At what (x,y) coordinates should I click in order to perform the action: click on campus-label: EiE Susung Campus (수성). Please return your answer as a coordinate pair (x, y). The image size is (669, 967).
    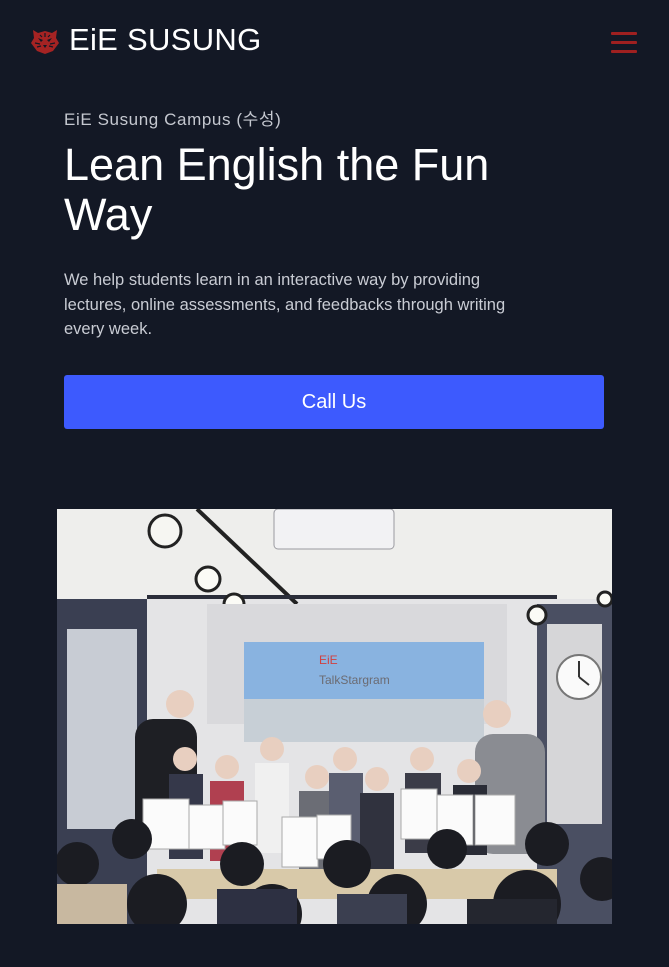
    Looking at the image, I should click on (173, 119).